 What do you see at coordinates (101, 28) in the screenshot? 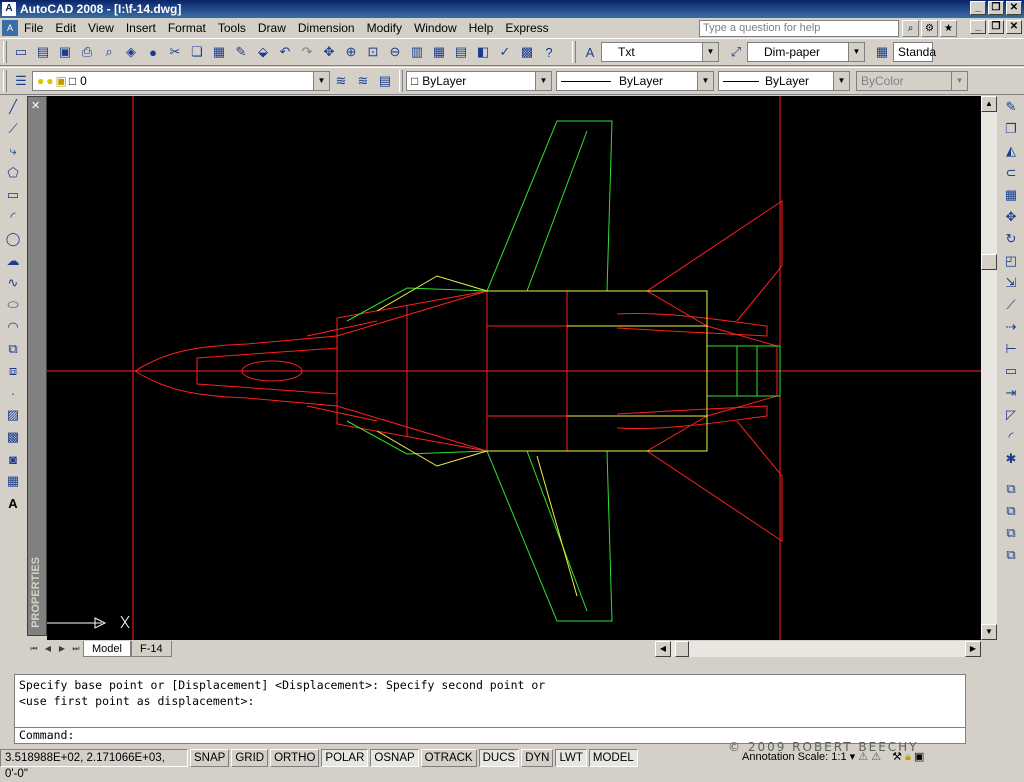
I see `menu-view: View` at bounding box center [101, 28].